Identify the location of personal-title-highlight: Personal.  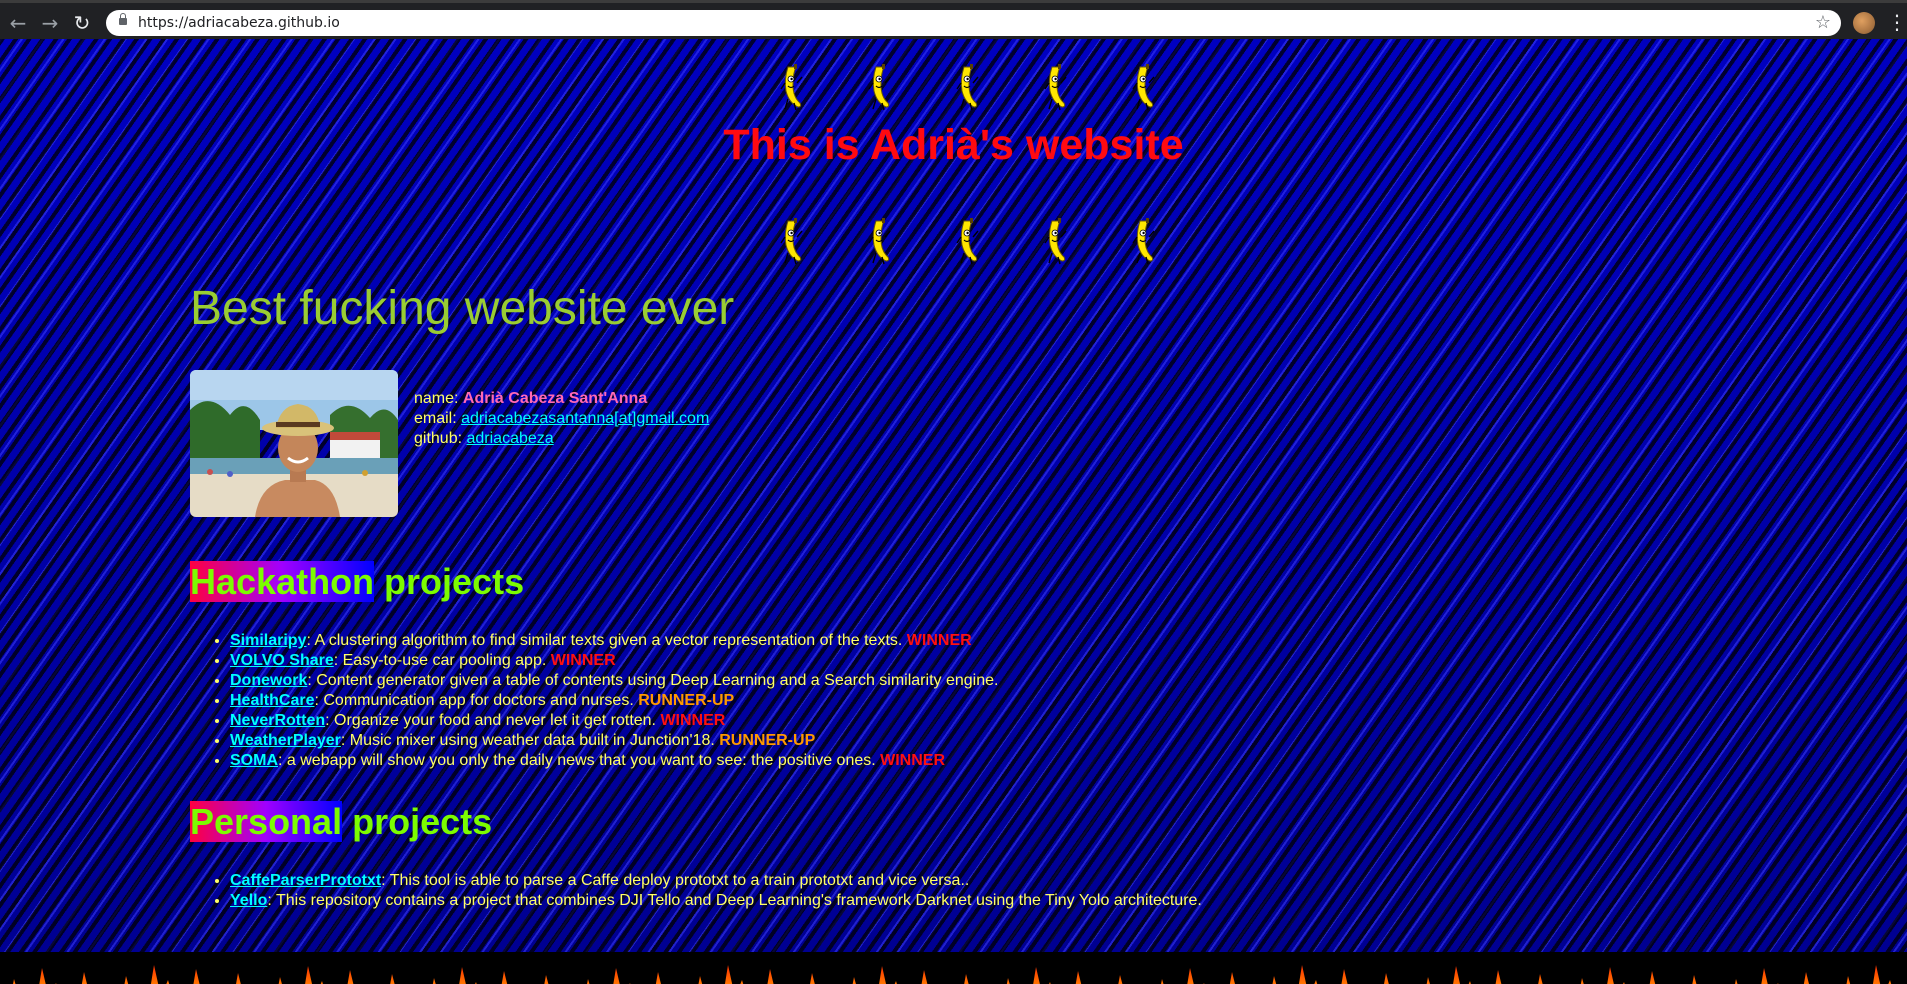
(266, 821).